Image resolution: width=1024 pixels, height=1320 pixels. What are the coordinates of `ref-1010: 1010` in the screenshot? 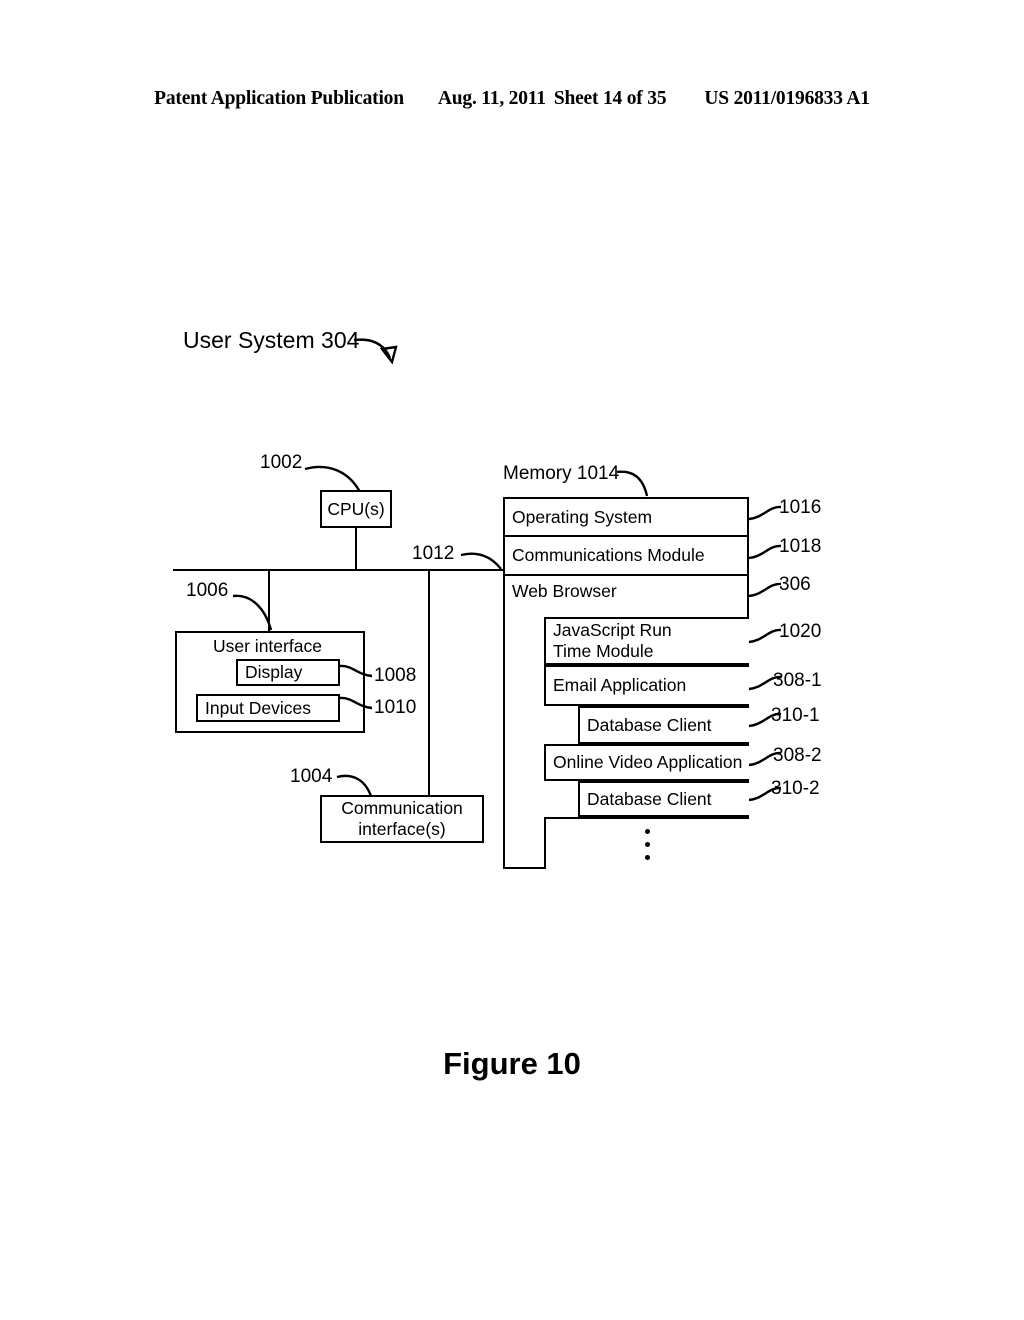 It's located at (395, 707).